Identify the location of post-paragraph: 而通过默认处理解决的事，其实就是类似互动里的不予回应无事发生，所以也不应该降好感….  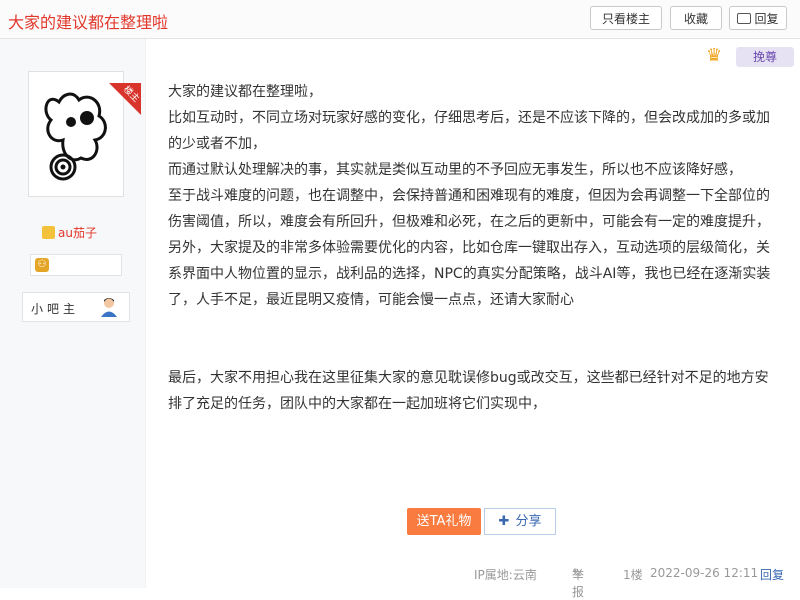
(455, 170).